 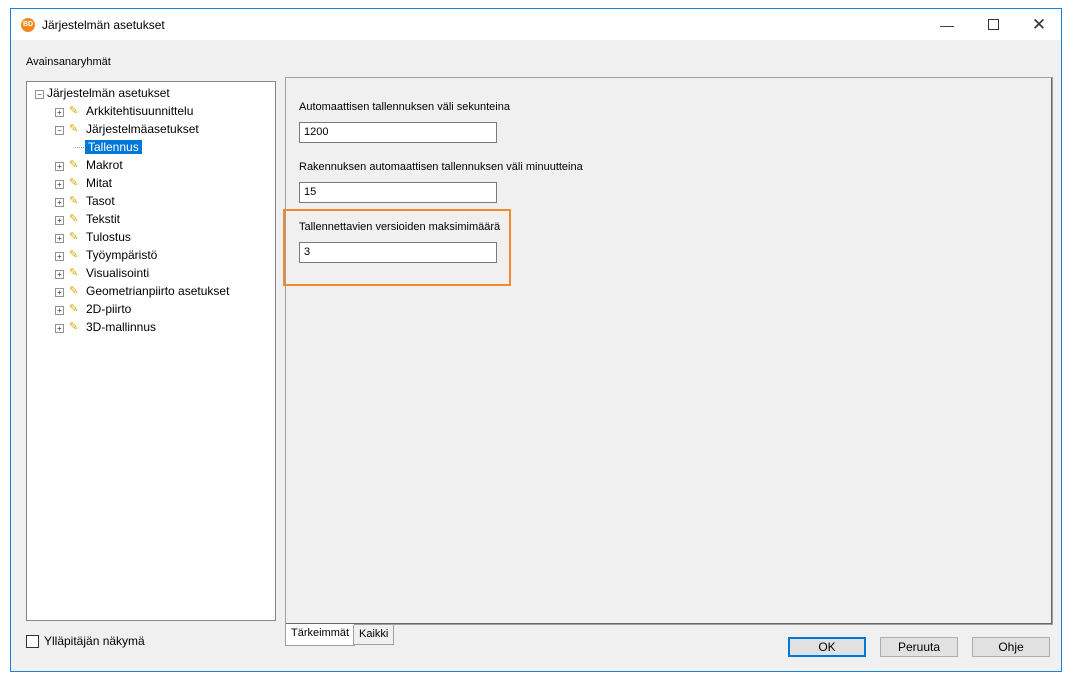 What do you see at coordinates (157, 291) in the screenshot?
I see `tree-item-geometrianpiirto: Geometrianpiirto asetukset` at bounding box center [157, 291].